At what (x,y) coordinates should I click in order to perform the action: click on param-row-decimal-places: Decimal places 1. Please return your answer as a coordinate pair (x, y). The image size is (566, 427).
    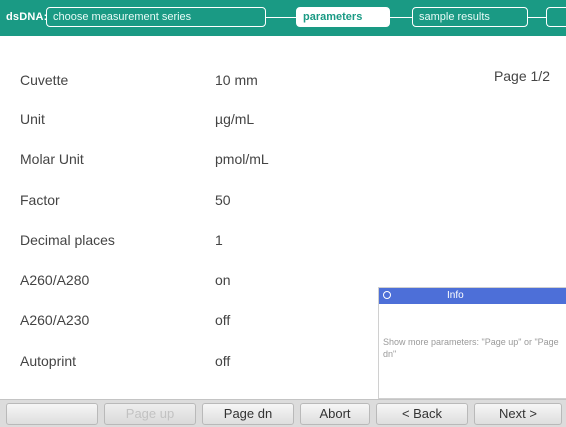
    Looking at the image, I should click on (283, 242).